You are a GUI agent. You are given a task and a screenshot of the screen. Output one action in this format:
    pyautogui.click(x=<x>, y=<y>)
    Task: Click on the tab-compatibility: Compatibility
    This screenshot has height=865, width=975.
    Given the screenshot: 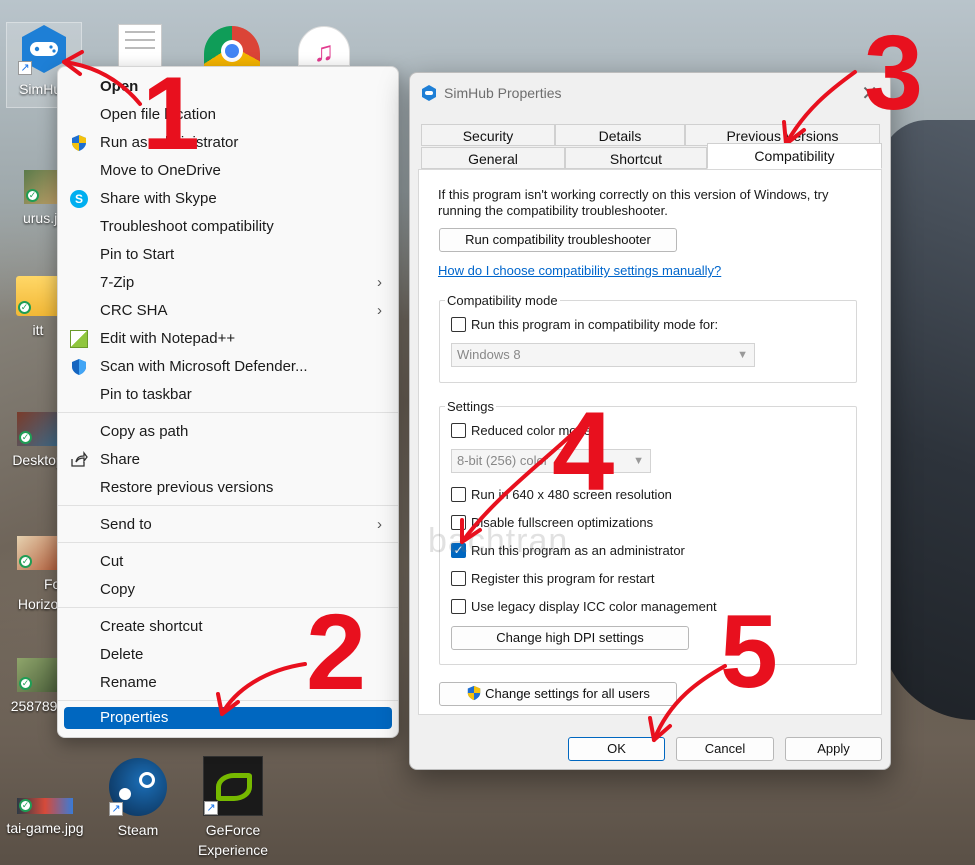 What is the action you would take?
    pyautogui.click(x=794, y=156)
    